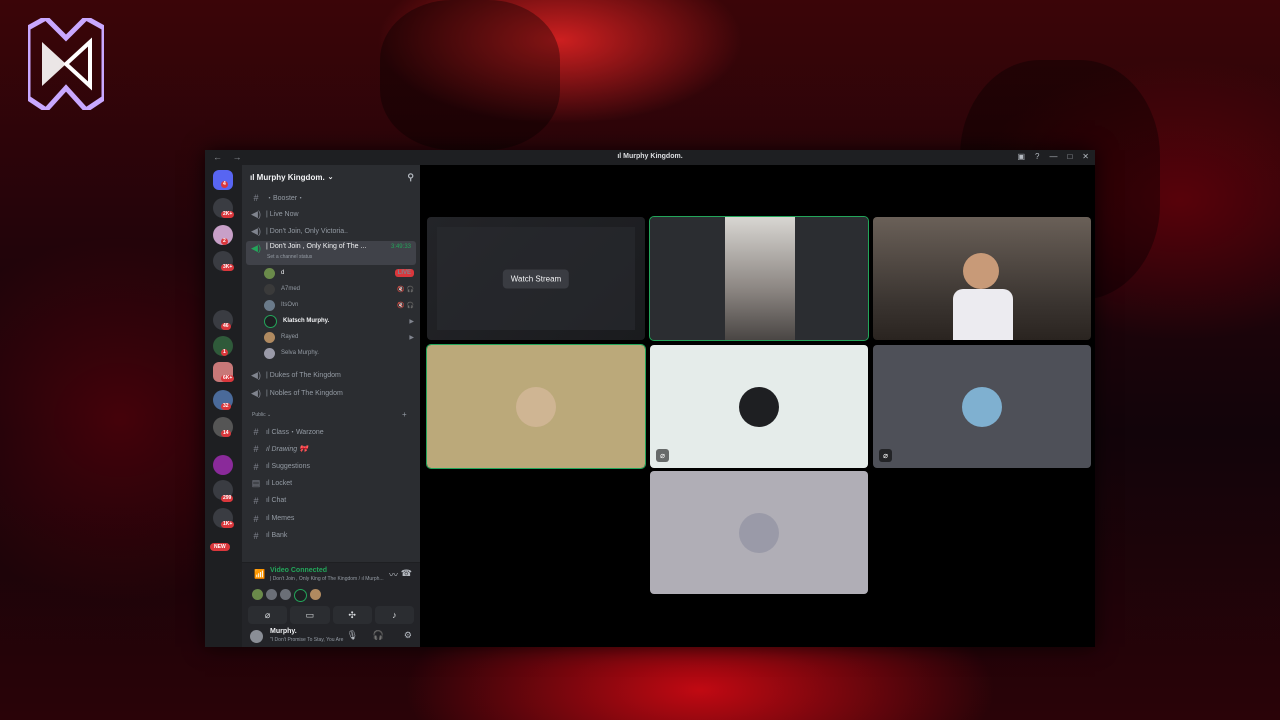  I want to click on channel-chat: # ıl Chat, so click(331, 500).